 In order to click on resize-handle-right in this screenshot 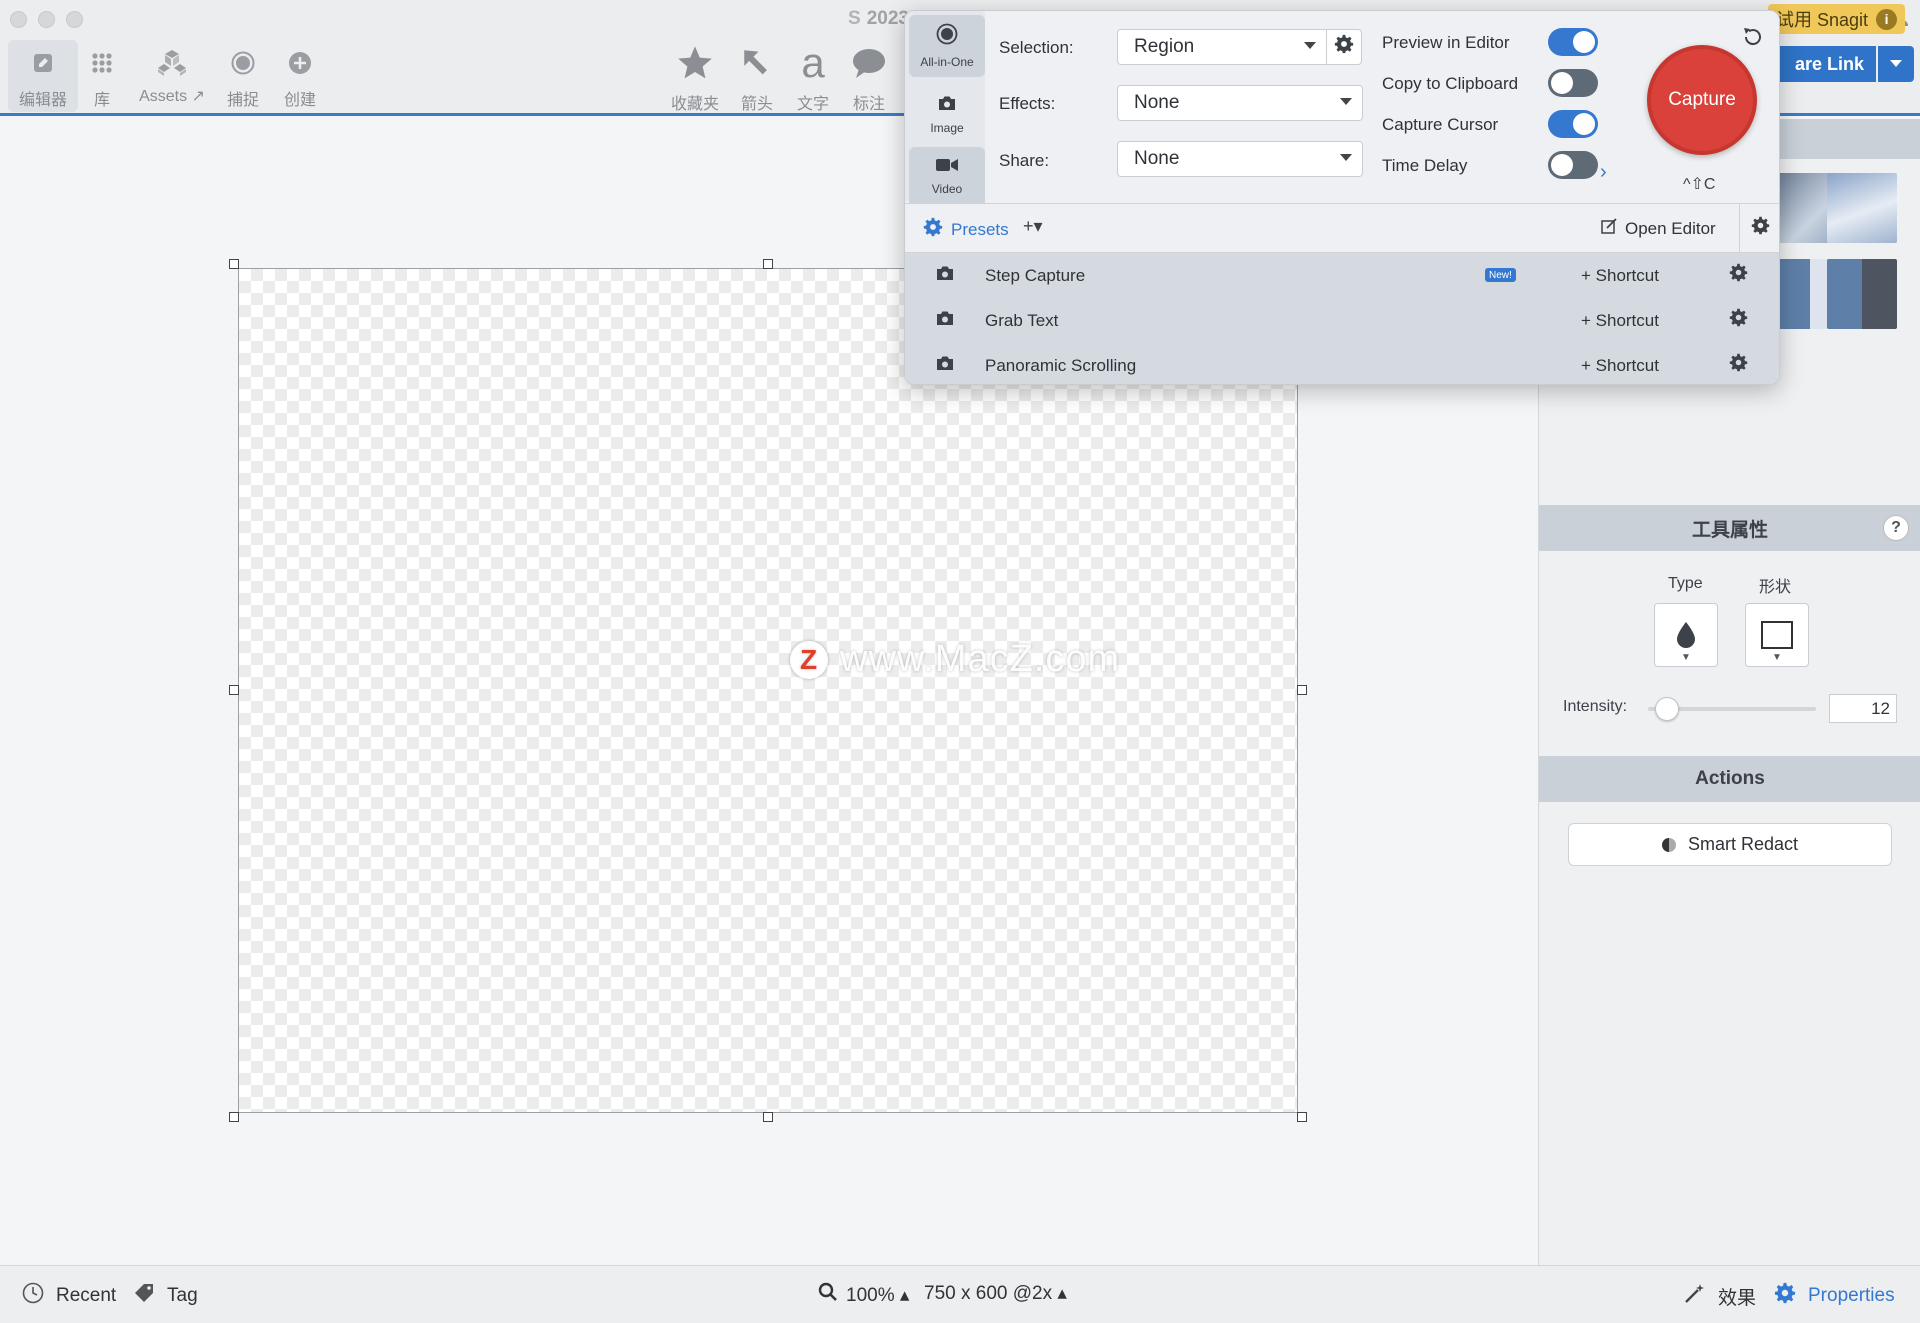, I will do `click(1302, 690)`.